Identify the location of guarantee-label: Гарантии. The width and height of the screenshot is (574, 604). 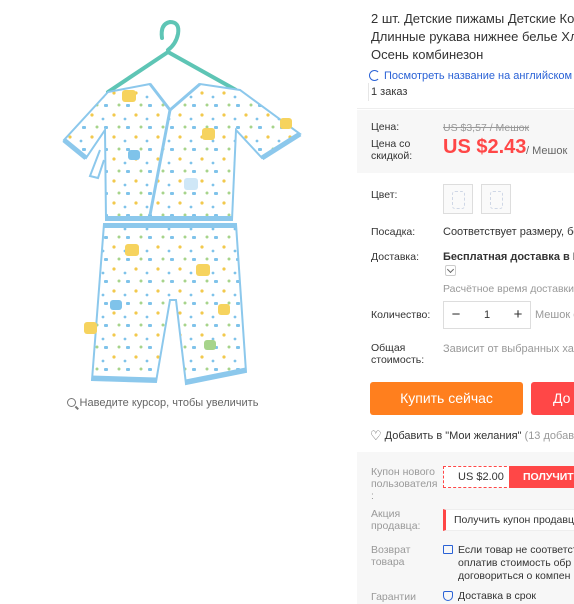
(393, 597).